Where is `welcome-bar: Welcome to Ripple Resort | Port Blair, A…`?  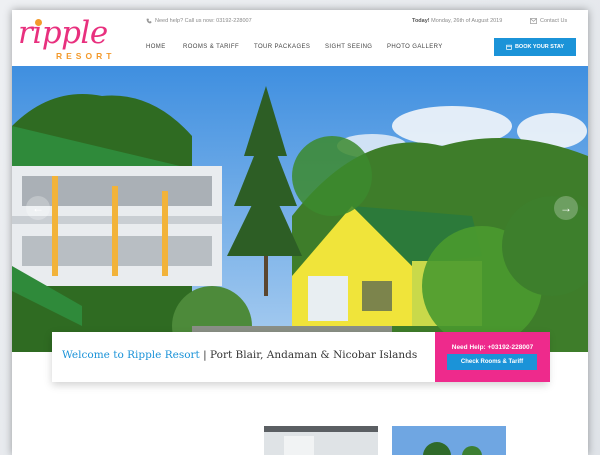 welcome-bar: Welcome to Ripple Resort | Port Blair, A… is located at coordinates (301, 357).